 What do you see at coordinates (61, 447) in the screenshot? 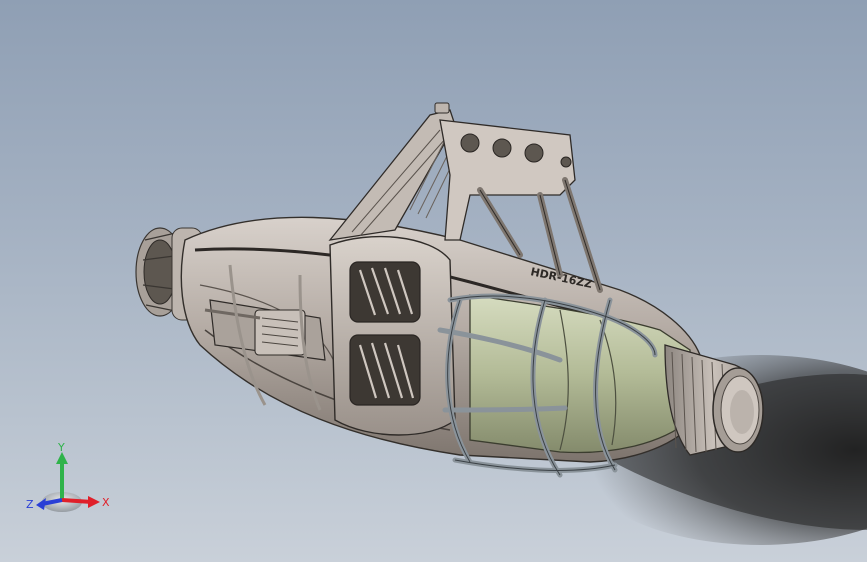
I see `y-axis-label: Y` at bounding box center [61, 447].